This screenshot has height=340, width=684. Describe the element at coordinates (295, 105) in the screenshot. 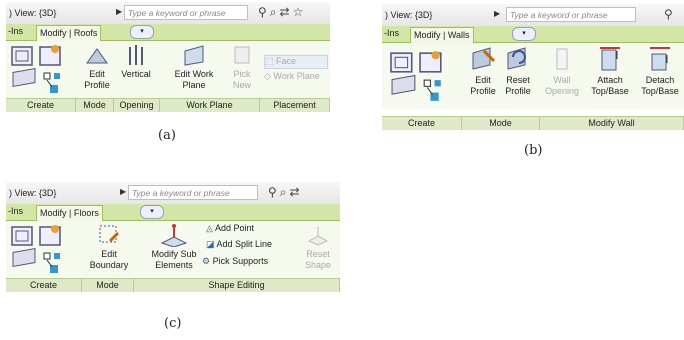

I see `group-placement: Placement` at that location.